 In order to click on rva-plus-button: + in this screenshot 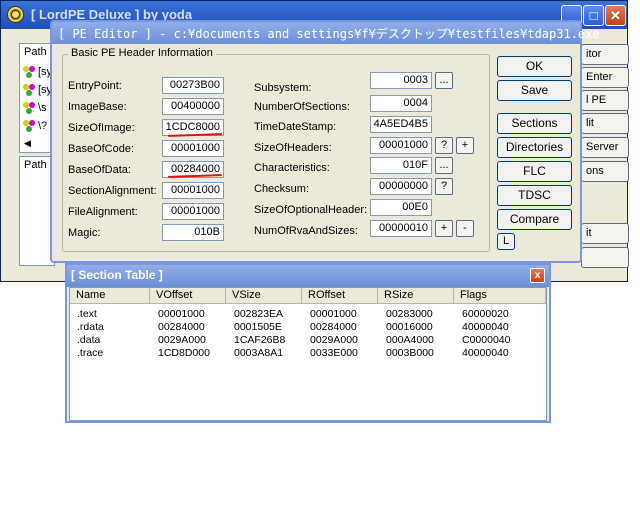, I will do `click(444, 228)`.